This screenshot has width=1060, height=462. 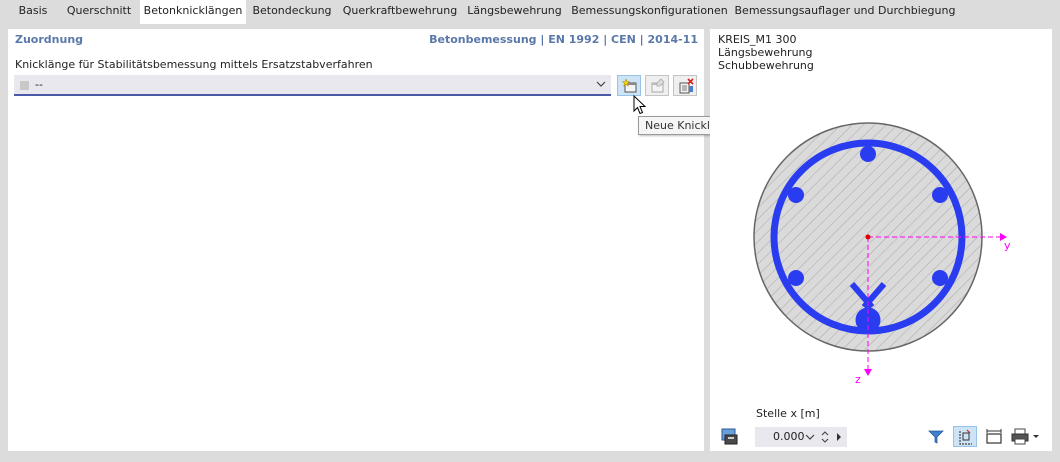 I want to click on cross-section-drawing: y z, so click(x=882, y=254).